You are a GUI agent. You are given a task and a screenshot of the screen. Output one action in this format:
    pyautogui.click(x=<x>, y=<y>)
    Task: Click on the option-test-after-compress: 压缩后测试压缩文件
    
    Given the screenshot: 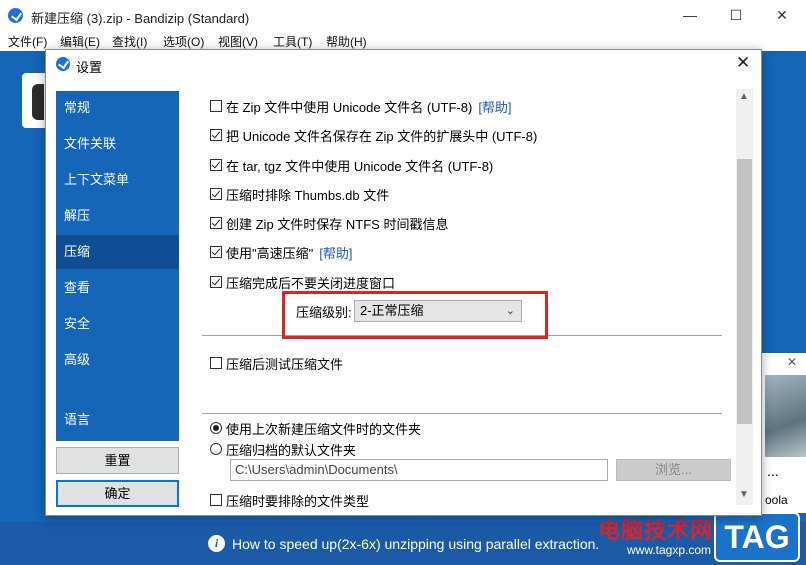 What is the action you would take?
    pyautogui.click(x=276, y=363)
    